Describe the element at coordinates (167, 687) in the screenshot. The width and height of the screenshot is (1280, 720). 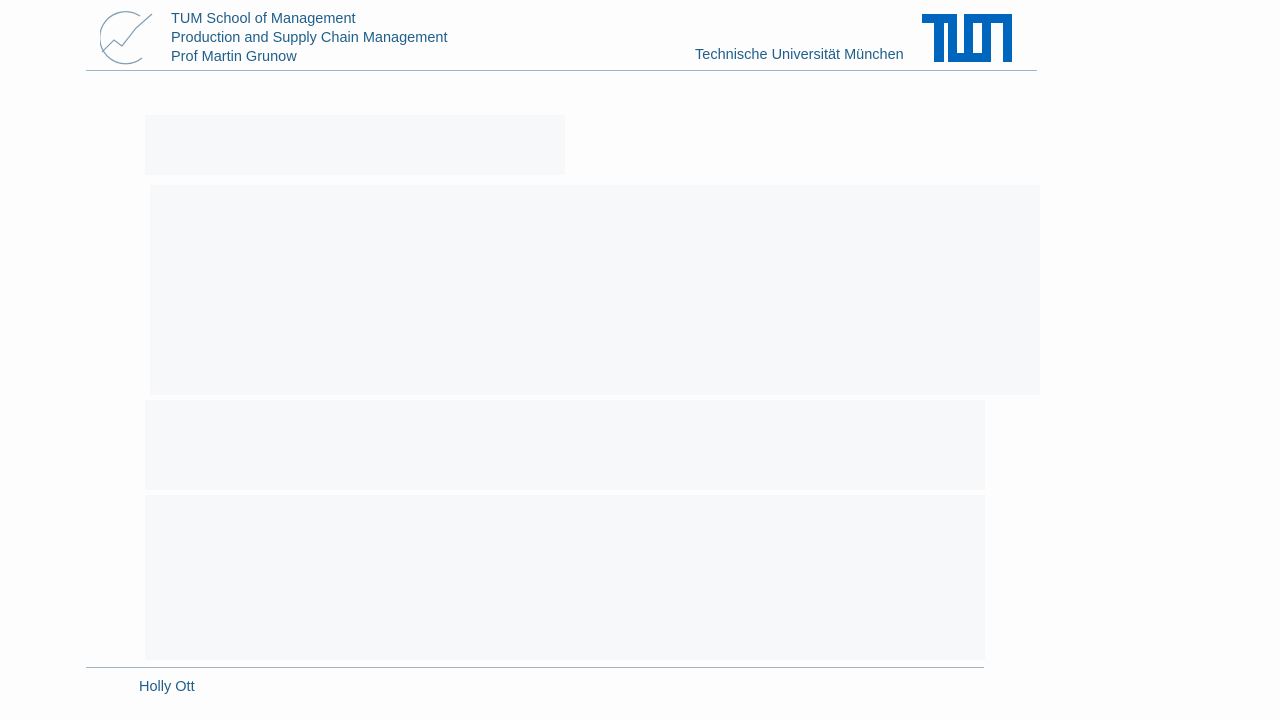
I see `footer-author: Holly Ott` at that location.